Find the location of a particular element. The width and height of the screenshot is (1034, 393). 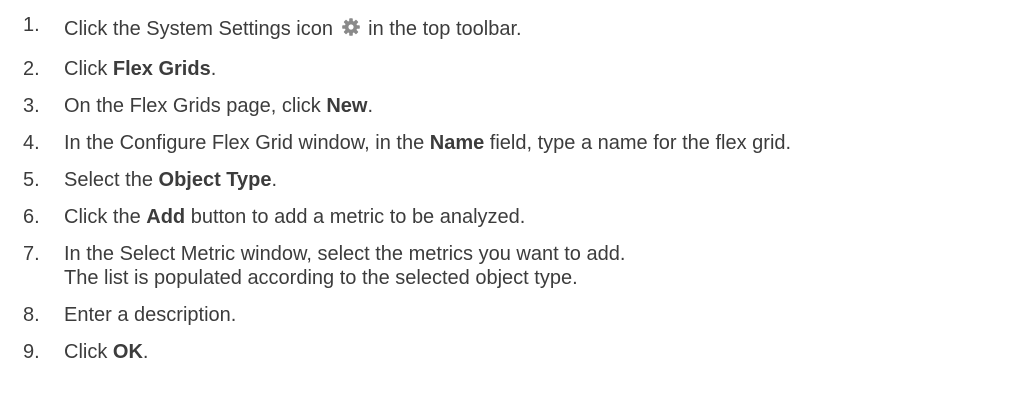

step-number: 3. is located at coordinates (31, 106).